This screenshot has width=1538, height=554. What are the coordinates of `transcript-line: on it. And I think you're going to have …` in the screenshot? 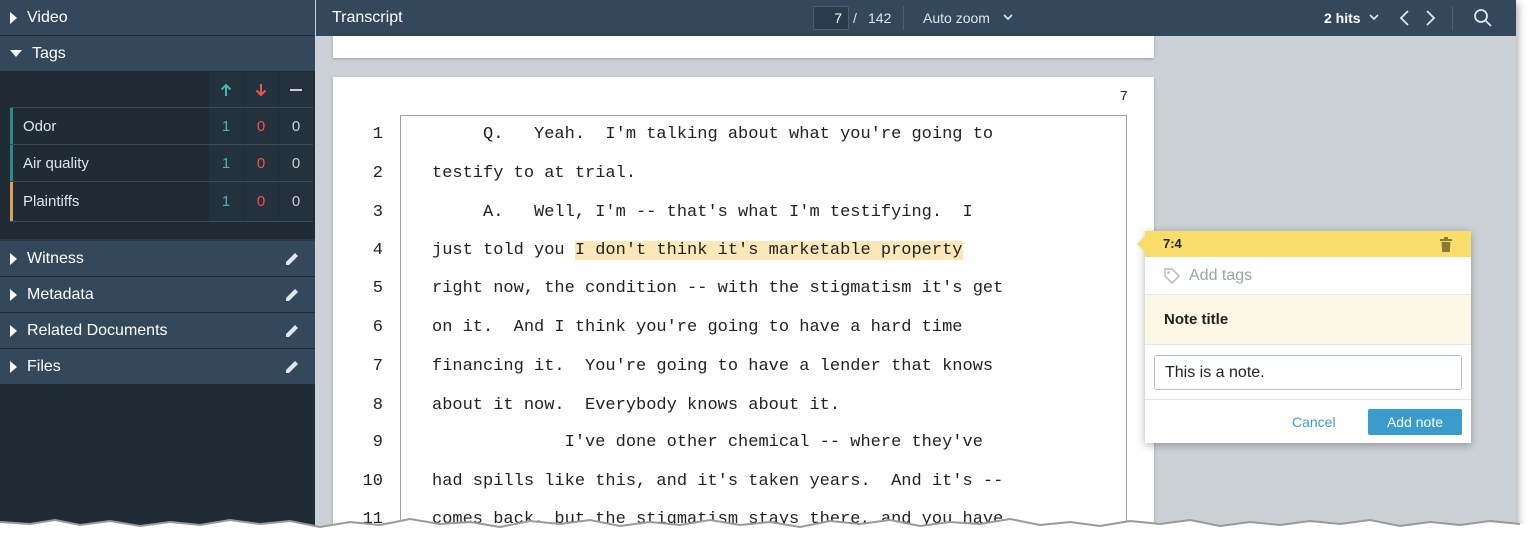 It's located at (697, 327).